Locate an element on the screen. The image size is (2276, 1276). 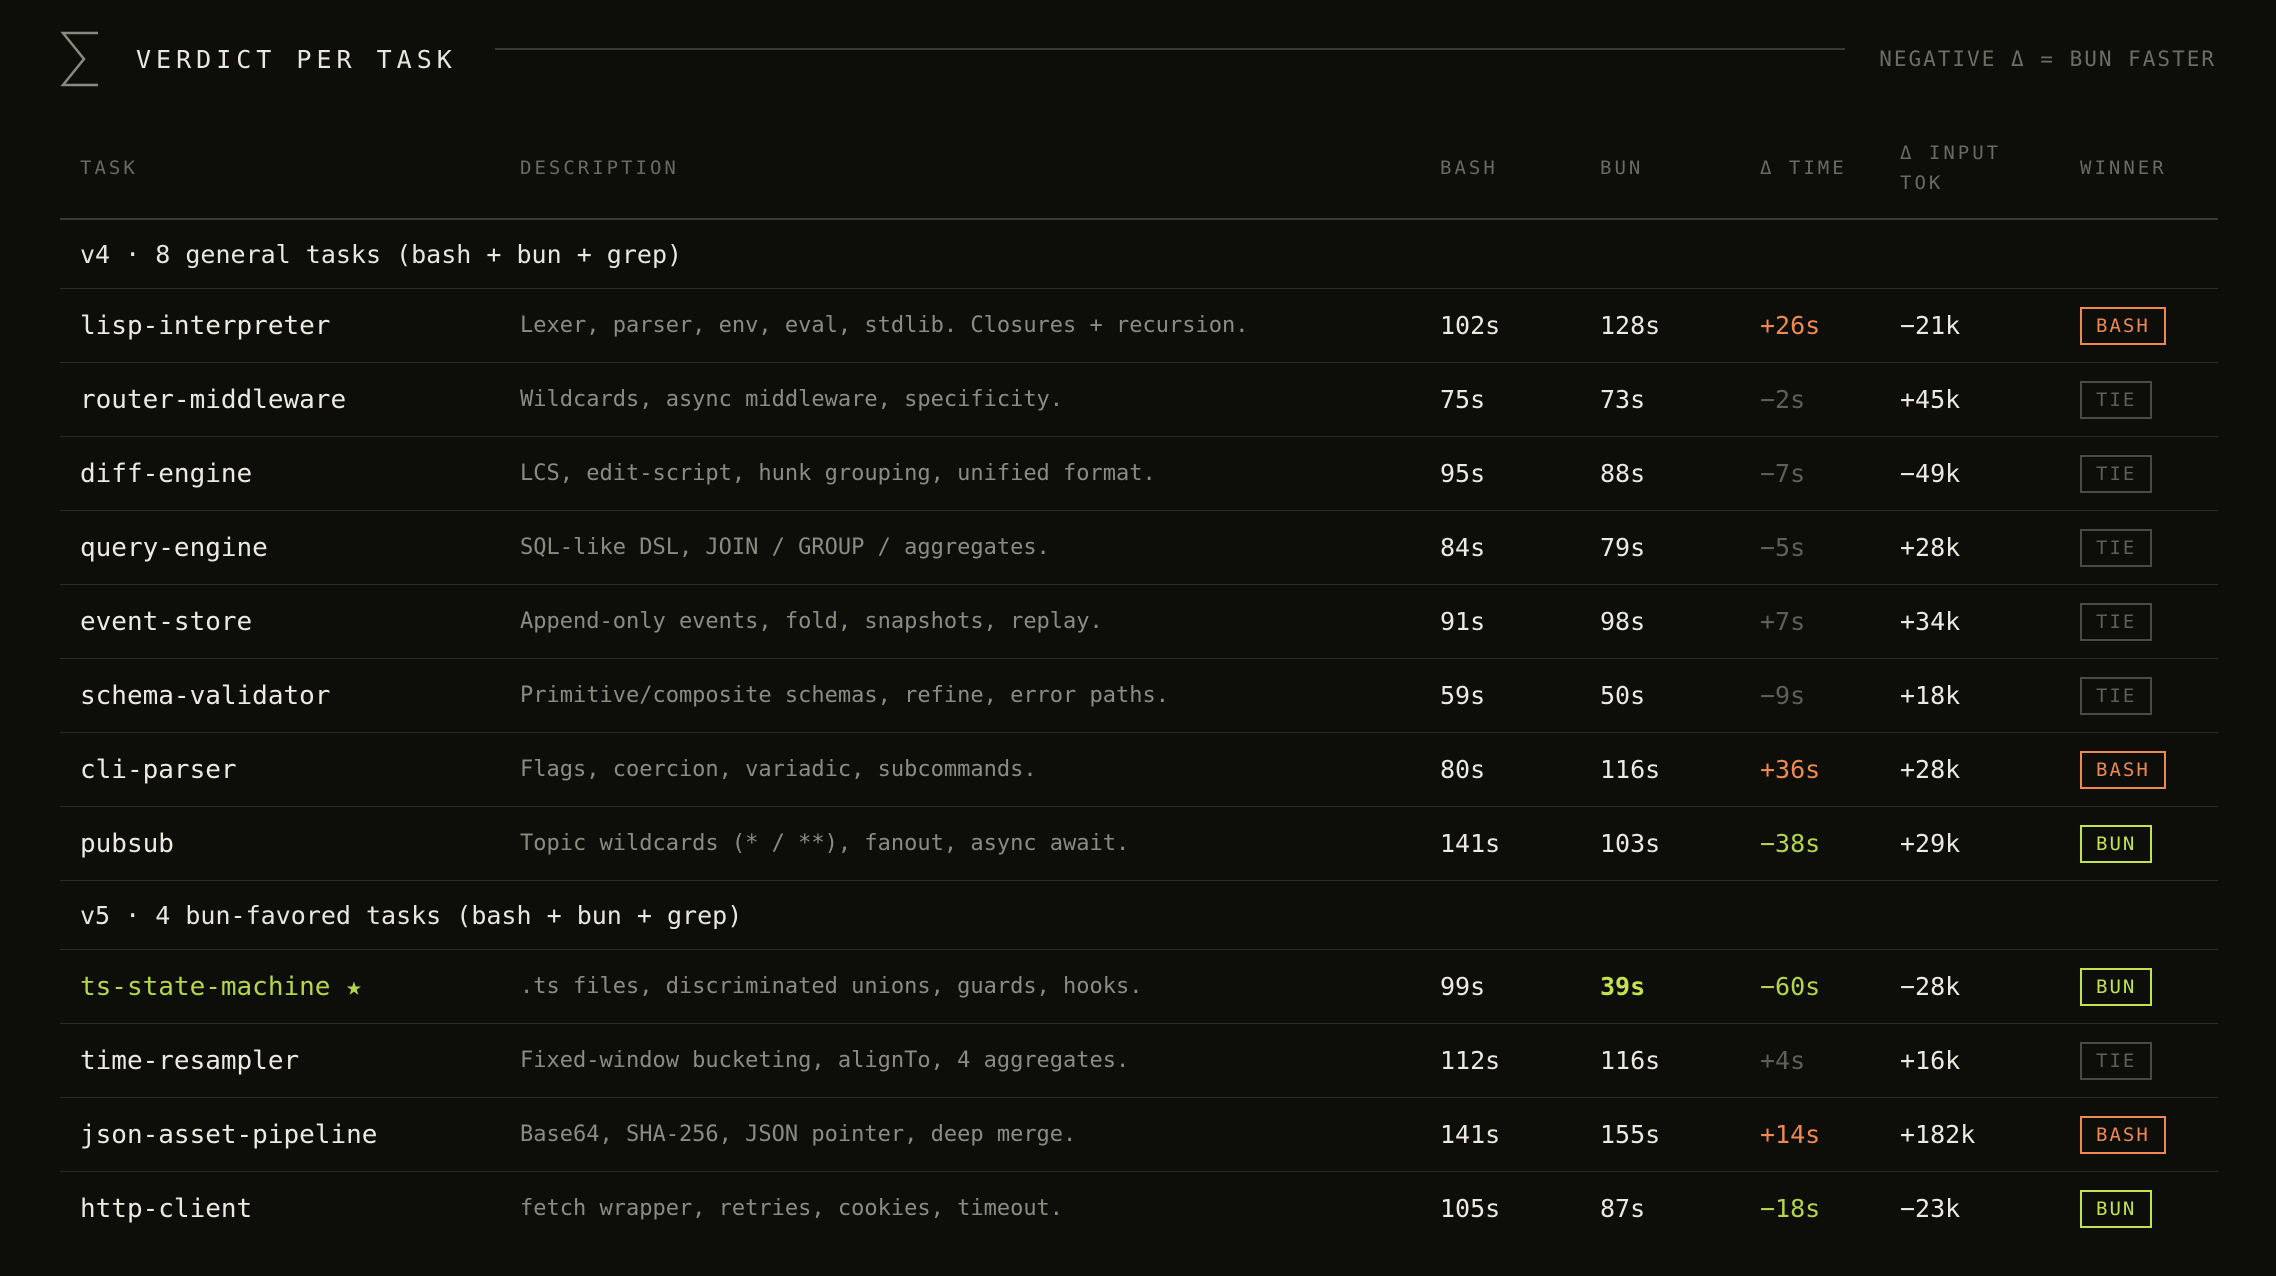
delta-time-cell: +26s is located at coordinates (1810, 325).